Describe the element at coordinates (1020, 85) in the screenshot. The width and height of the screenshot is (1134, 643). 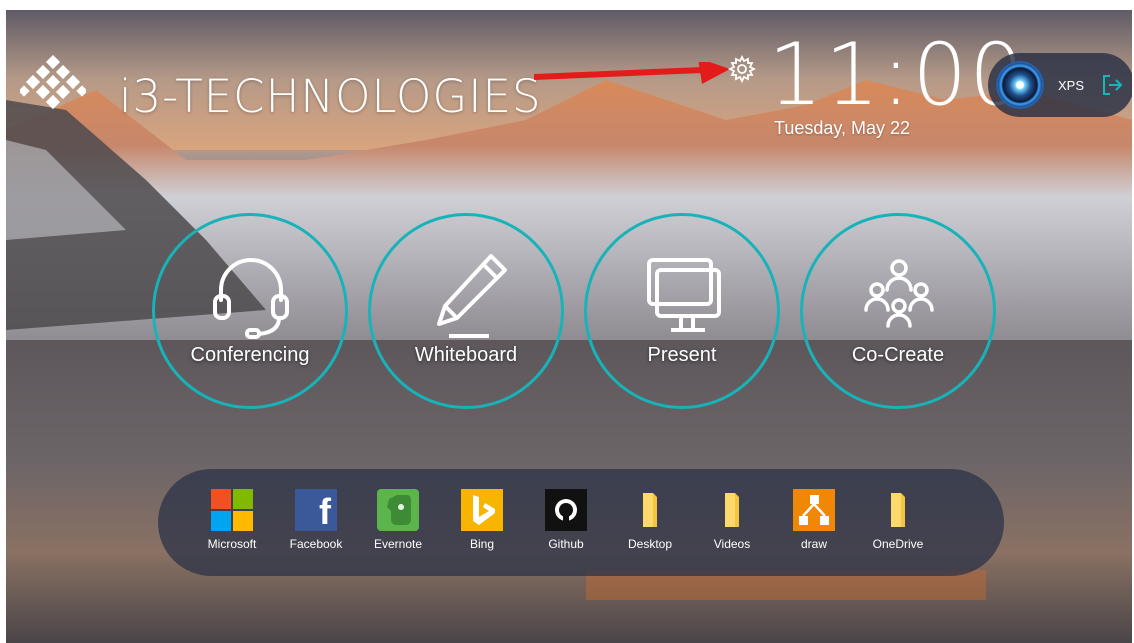
I see `user-avatar` at that location.